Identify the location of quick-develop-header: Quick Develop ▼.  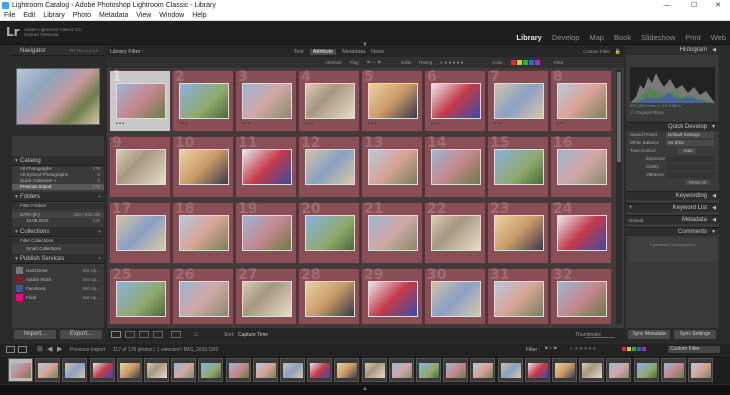
(672, 126).